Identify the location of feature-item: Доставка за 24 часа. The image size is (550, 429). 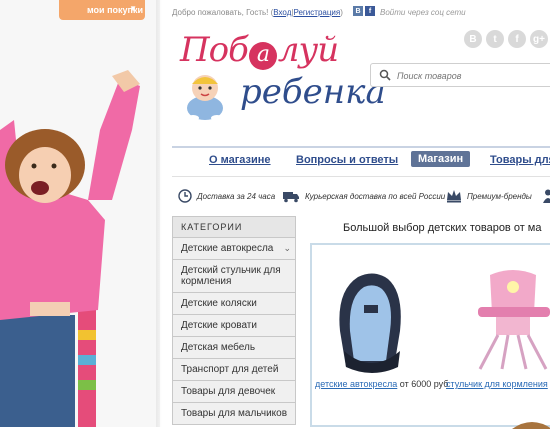
(226, 196).